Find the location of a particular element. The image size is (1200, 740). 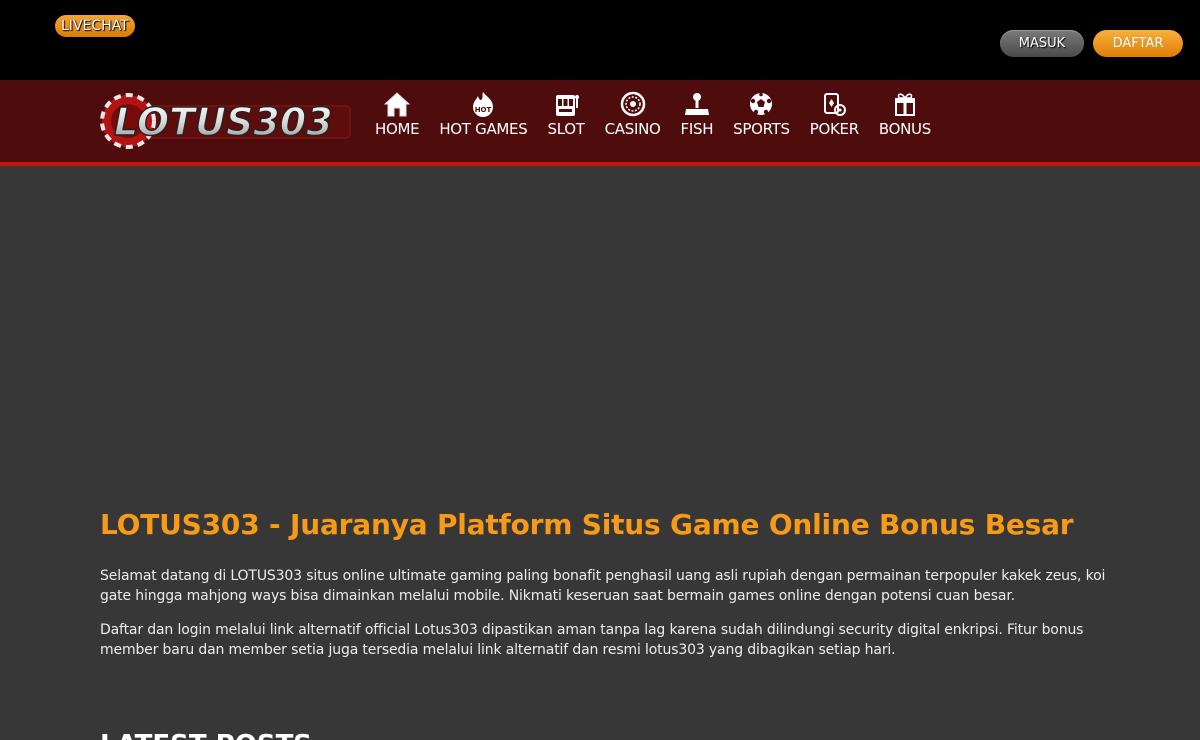

lotus303-logo: LOTUS303 is located at coordinates (227, 121).